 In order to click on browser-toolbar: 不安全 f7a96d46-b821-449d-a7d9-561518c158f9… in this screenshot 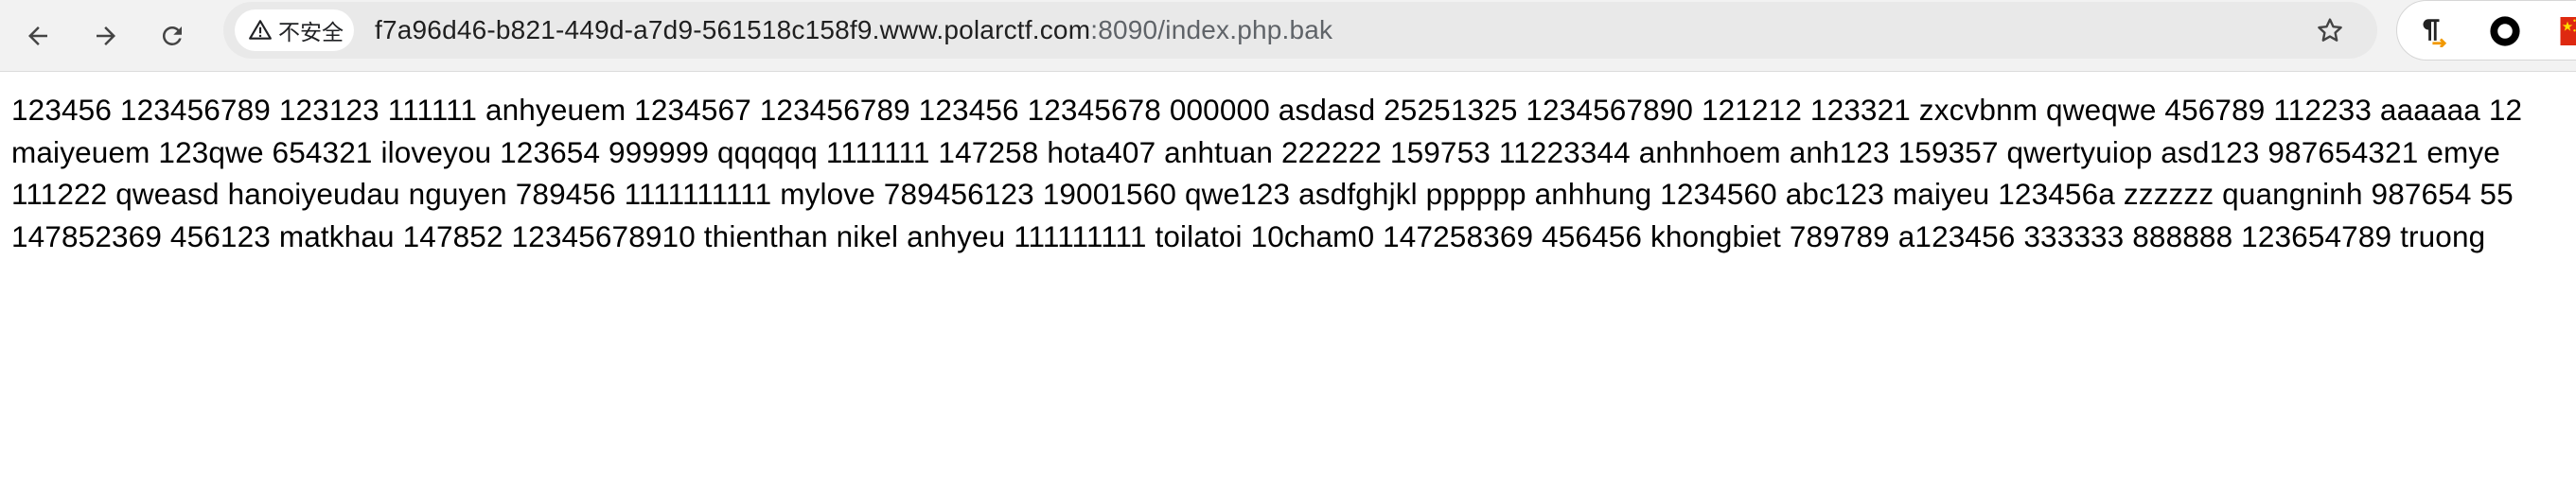, I will do `click(1288, 36)`.